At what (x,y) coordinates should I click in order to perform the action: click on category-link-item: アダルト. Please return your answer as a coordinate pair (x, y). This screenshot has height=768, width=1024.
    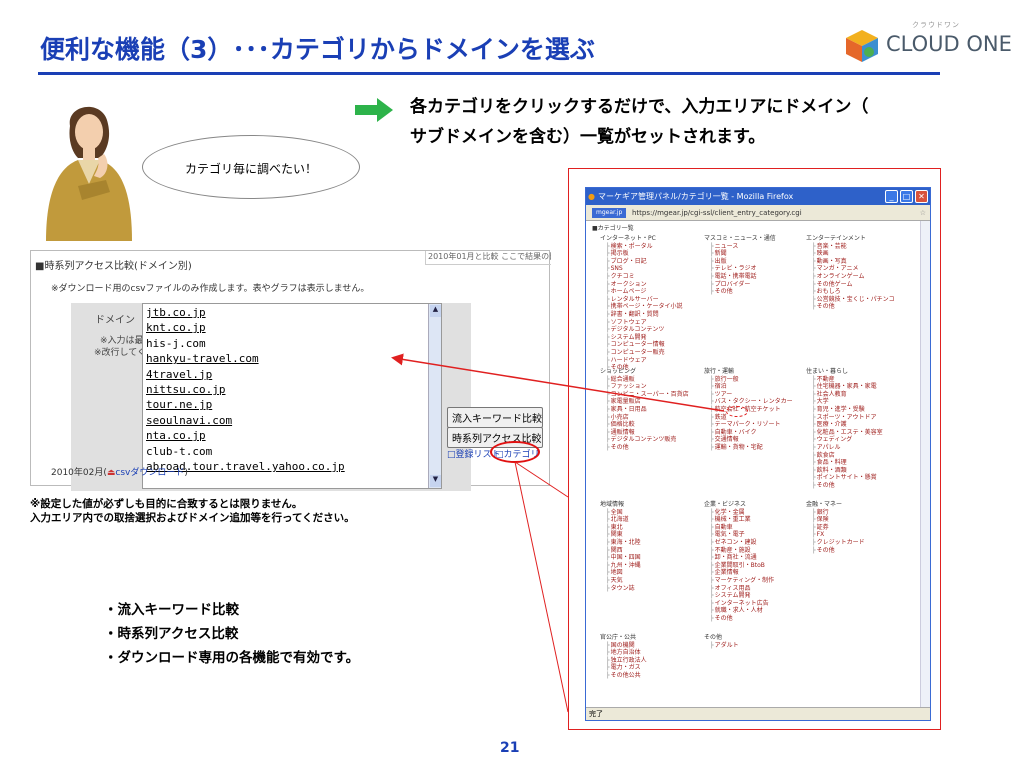
    Looking at the image, I should click on (721, 646).